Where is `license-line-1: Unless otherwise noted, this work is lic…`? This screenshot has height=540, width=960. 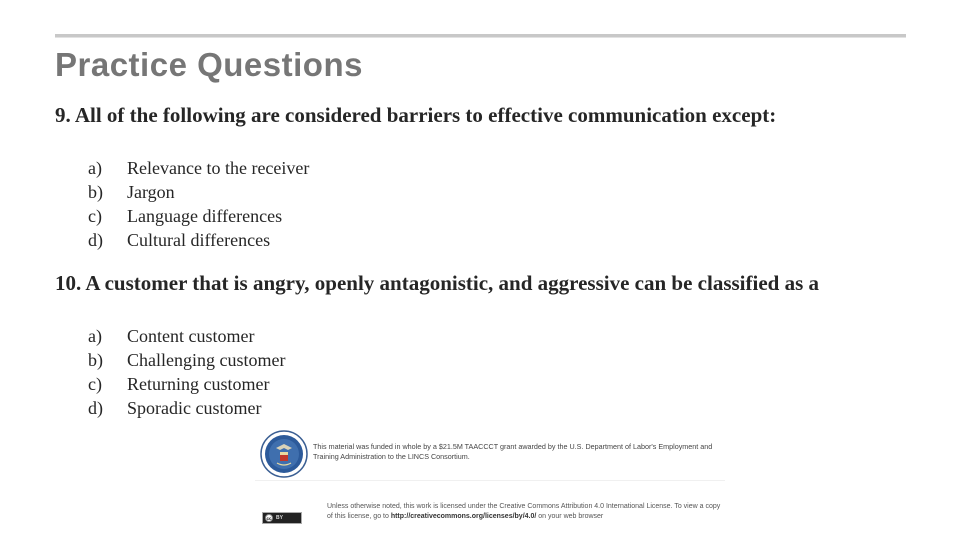 license-line-1: Unless otherwise noted, this work is lic… is located at coordinates (524, 506).